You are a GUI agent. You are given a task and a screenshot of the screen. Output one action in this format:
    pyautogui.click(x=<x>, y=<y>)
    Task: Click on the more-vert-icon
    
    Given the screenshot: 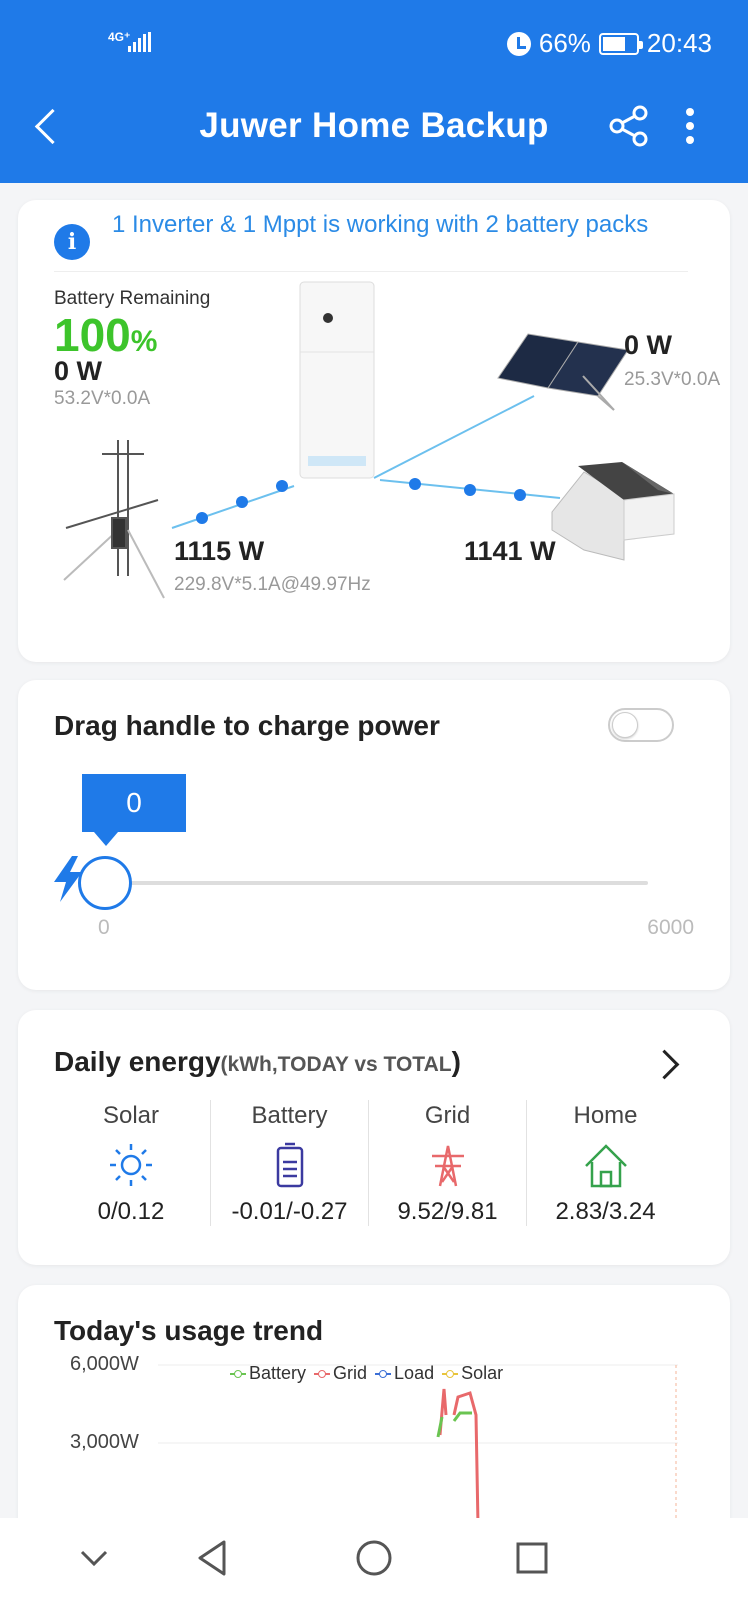 What is the action you would take?
    pyautogui.click(x=690, y=126)
    